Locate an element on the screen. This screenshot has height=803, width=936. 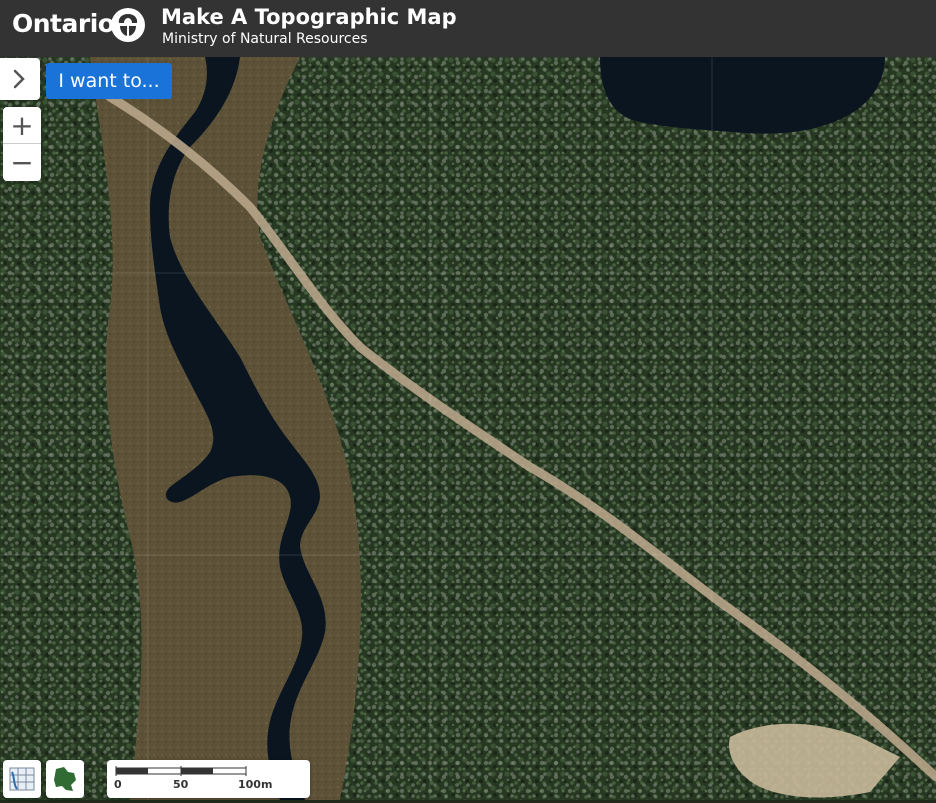
scale-bar: 0 50 100m is located at coordinates (208, 779).